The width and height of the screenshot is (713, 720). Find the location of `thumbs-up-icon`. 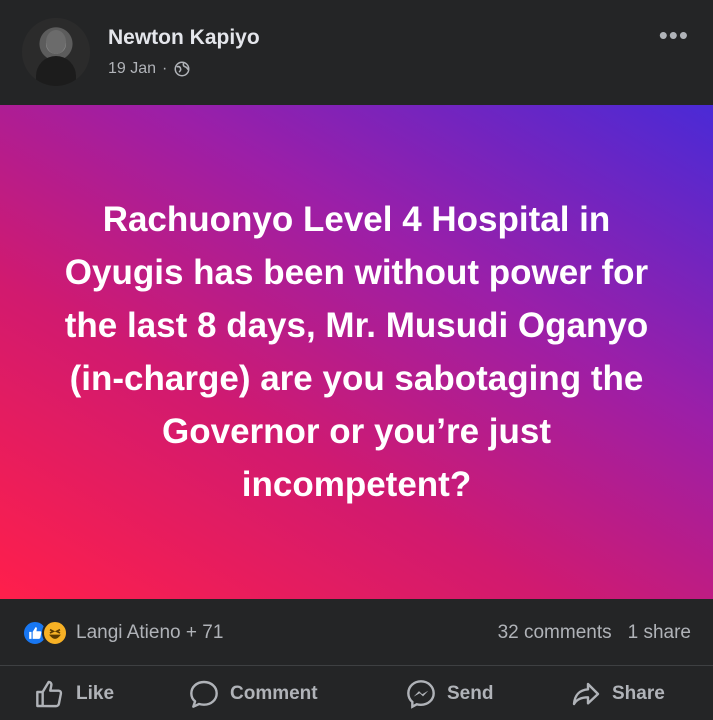

thumbs-up-icon is located at coordinates (49, 694).